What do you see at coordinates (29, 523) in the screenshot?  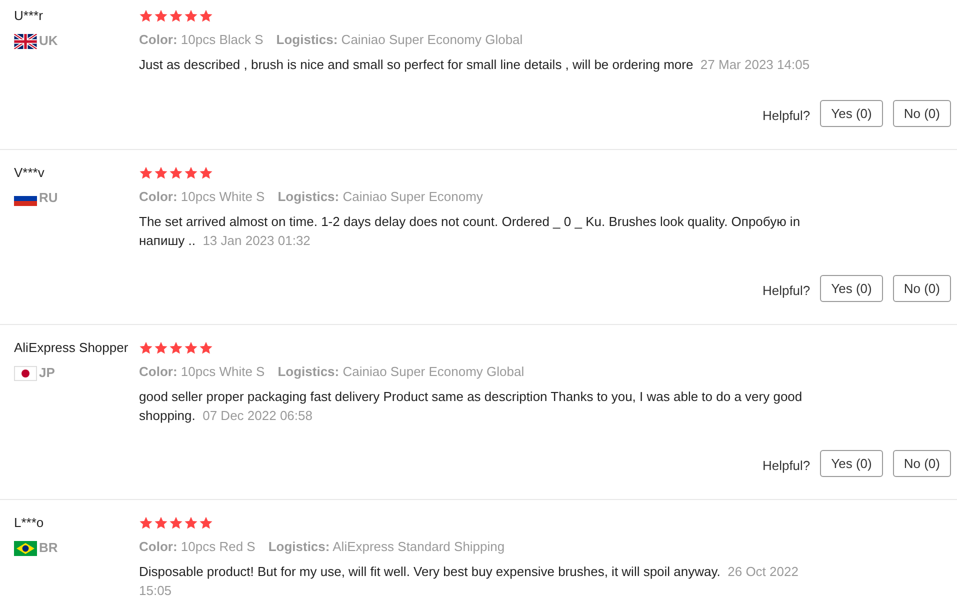 I see `reviewer-name: L***o` at bounding box center [29, 523].